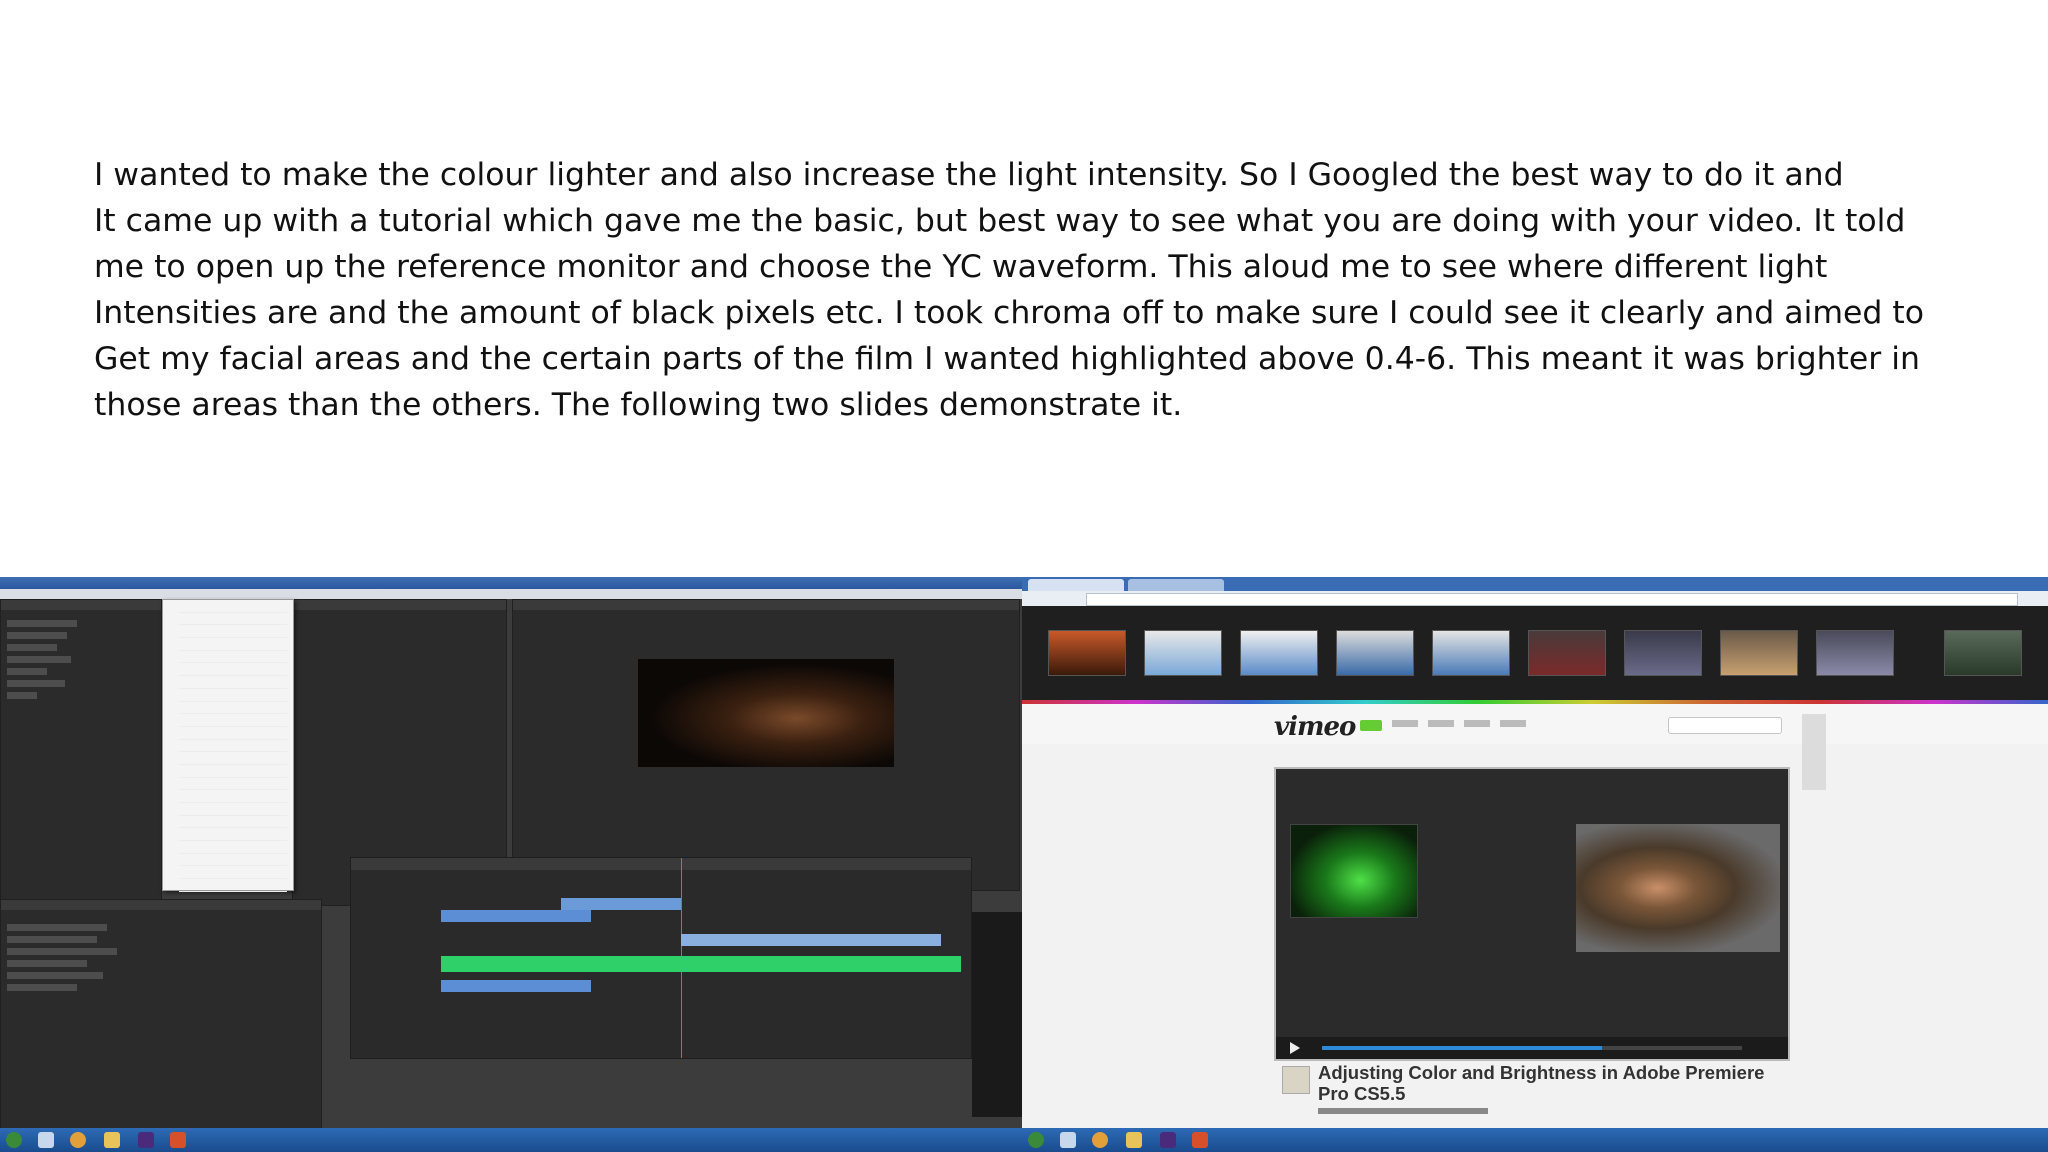 The image size is (2048, 1152). What do you see at coordinates (1535, 654) in the screenshot?
I see `related-videos-strip` at bounding box center [1535, 654].